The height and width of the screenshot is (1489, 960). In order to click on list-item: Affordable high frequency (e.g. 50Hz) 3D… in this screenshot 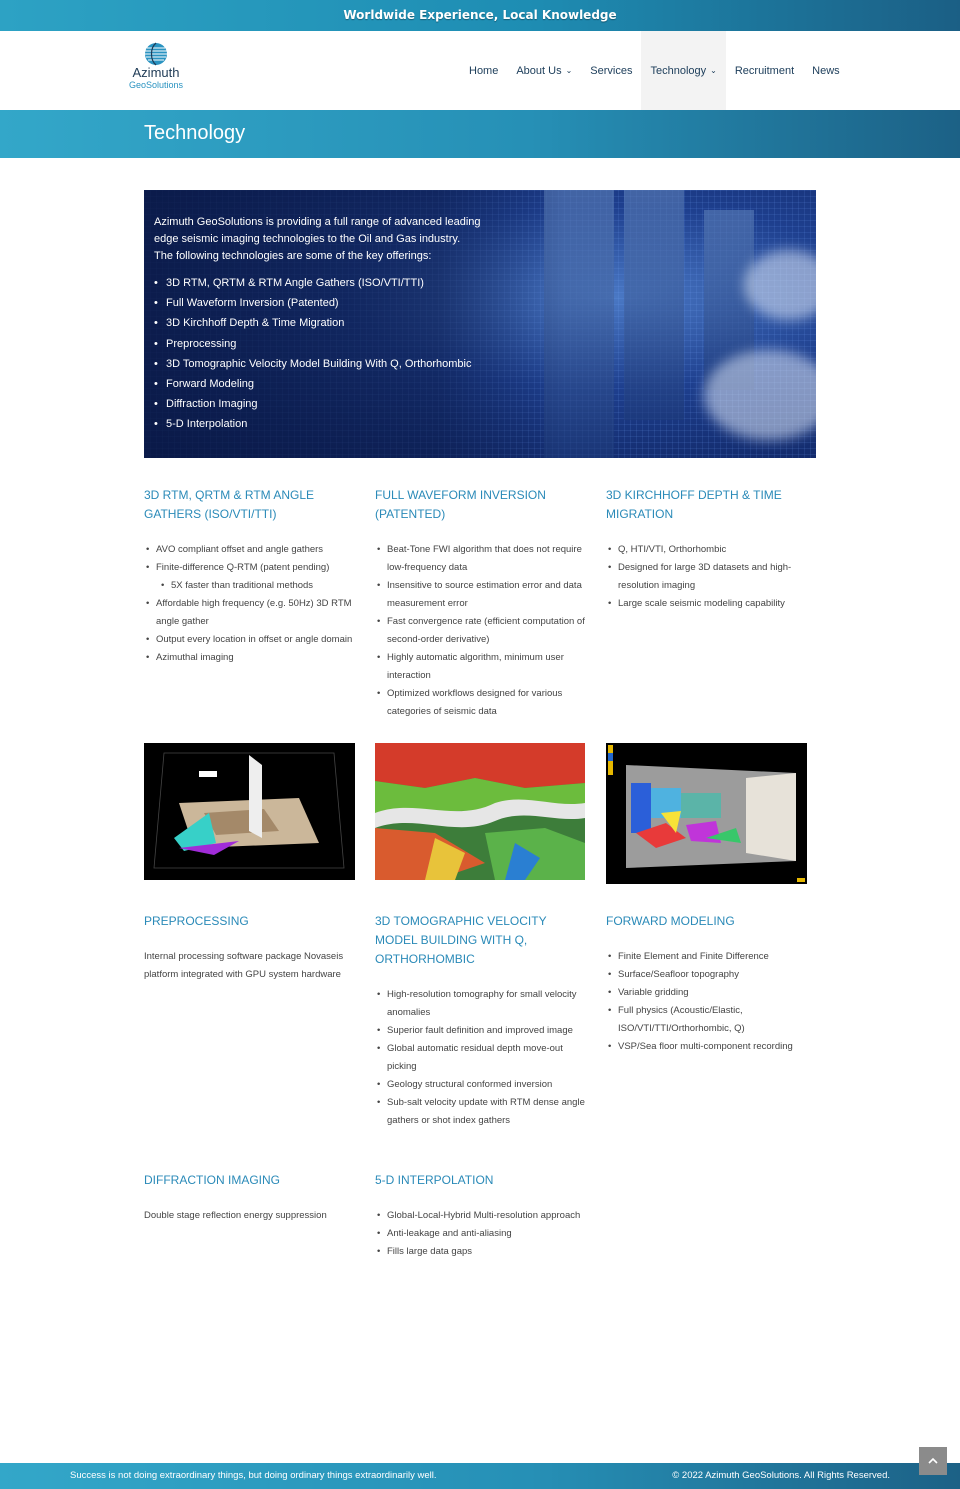, I will do `click(250, 613)`.